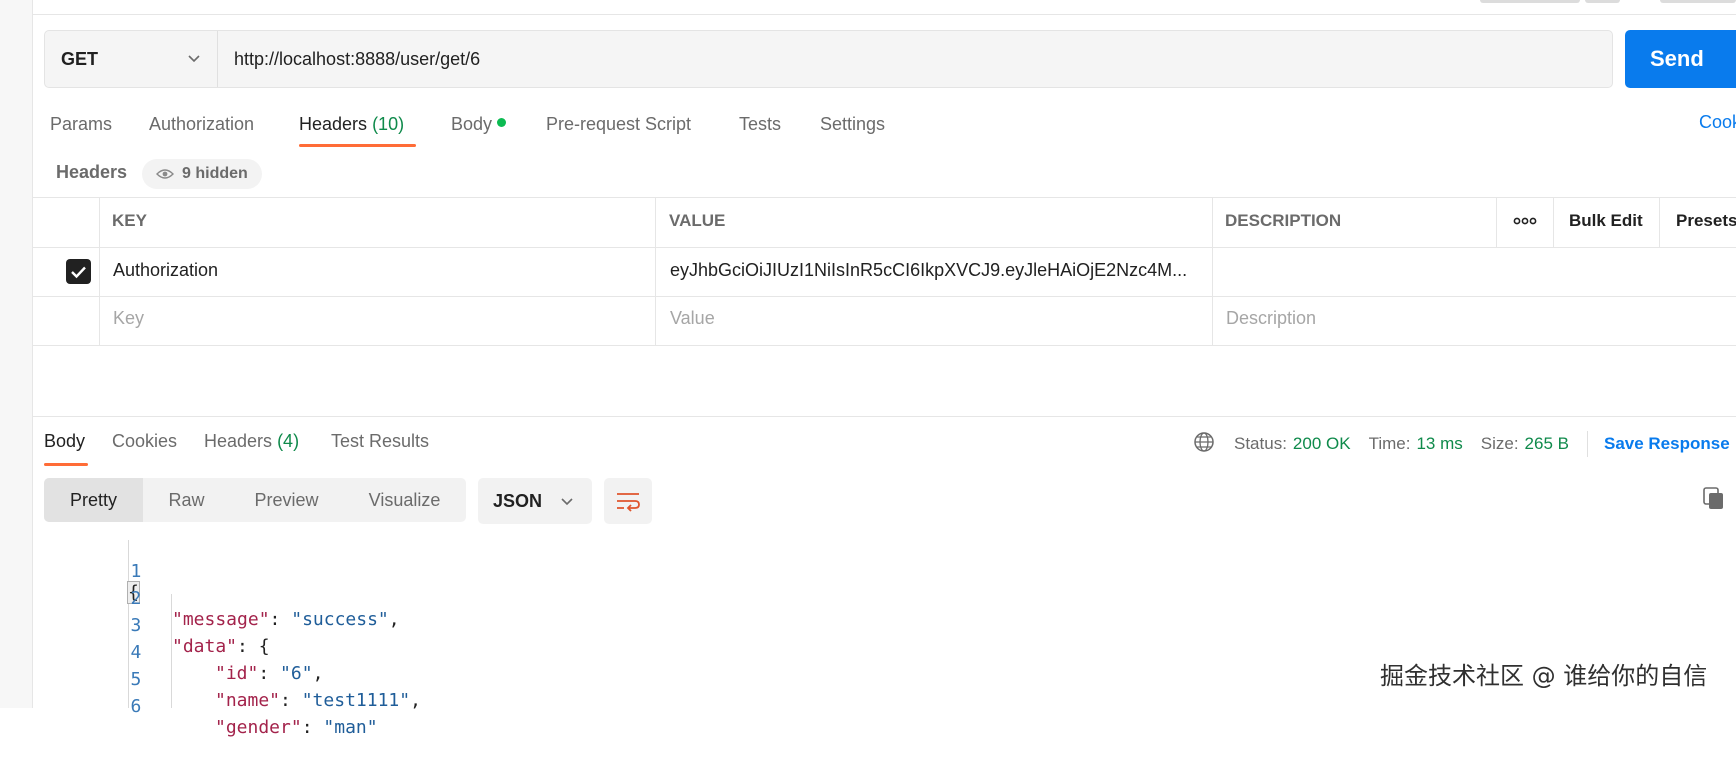 The image size is (1736, 759). I want to click on code-text: "id": "6",, so click(269, 673).